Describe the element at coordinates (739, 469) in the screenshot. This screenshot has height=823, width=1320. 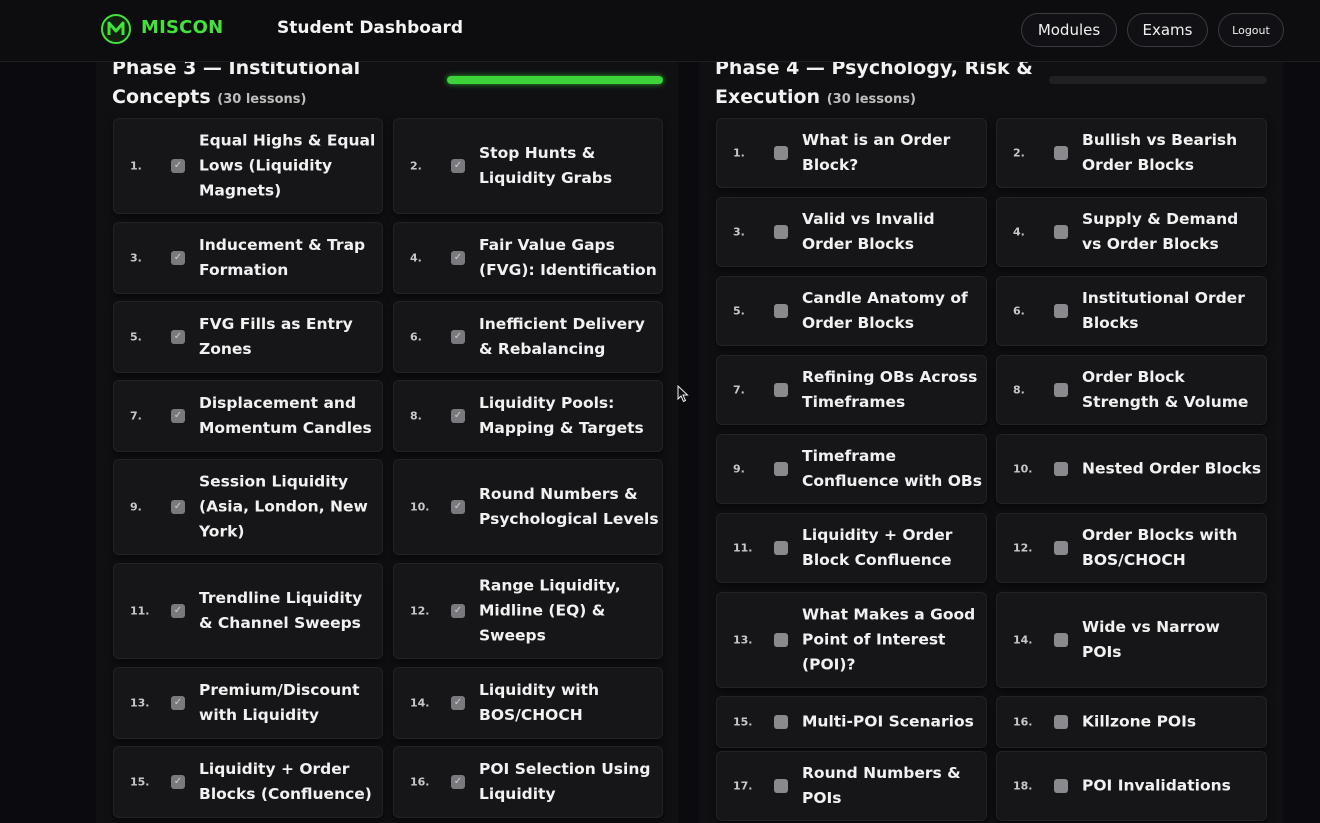
I see `lesson-number: 9.` at that location.